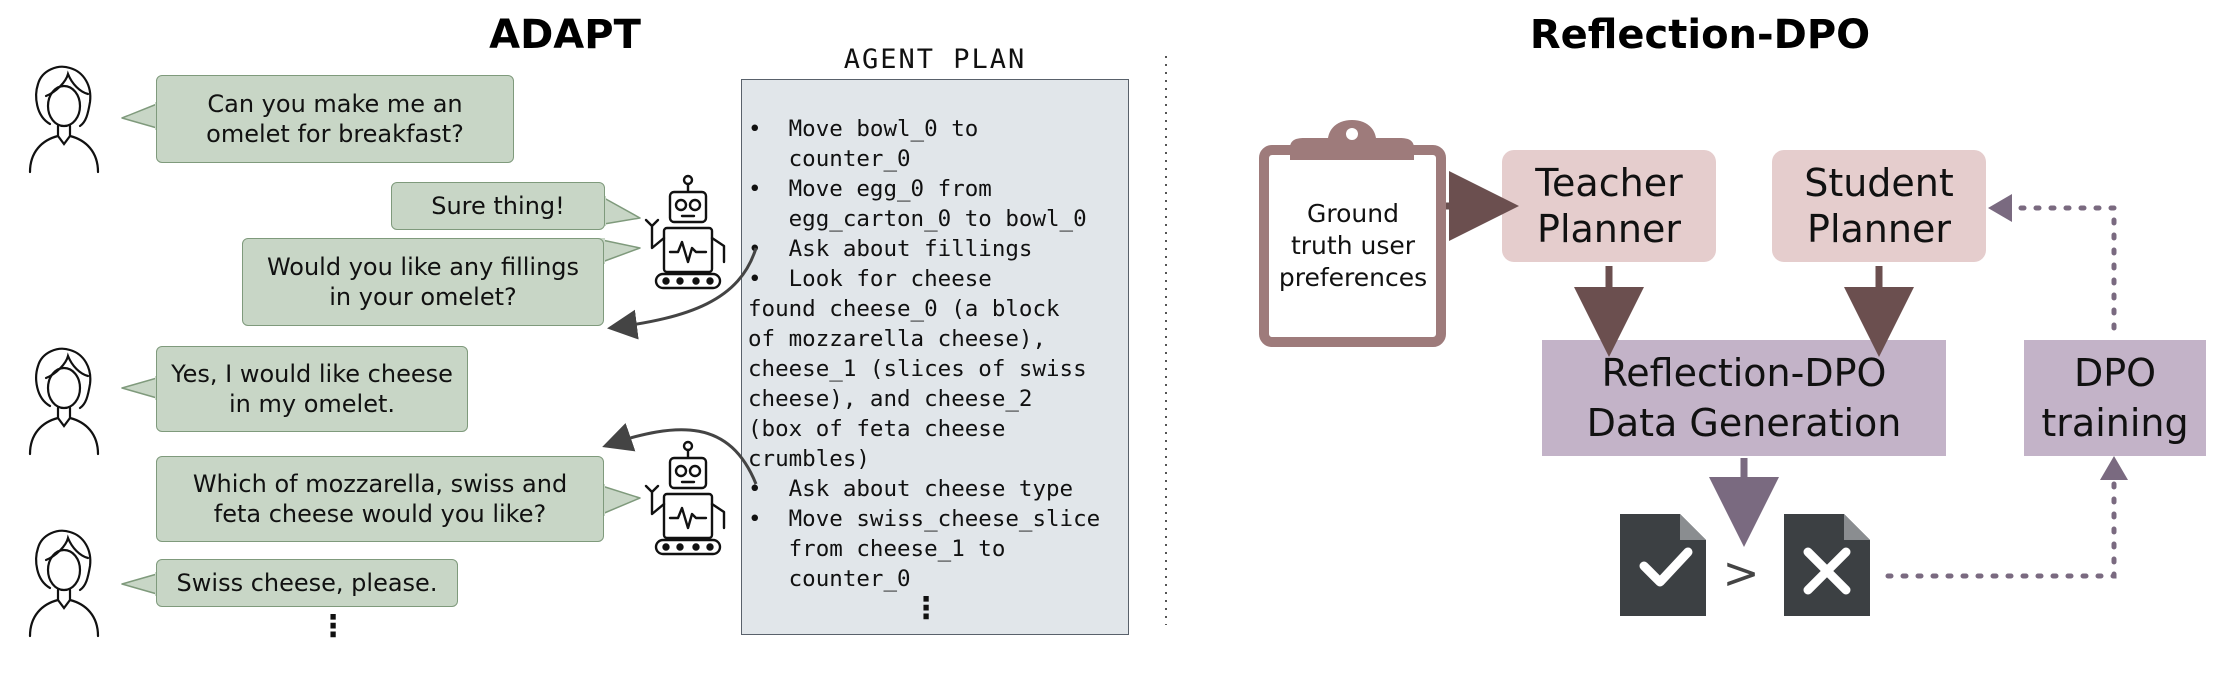 This screenshot has width=2226, height=680. What do you see at coordinates (335, 119) in the screenshot?
I see `dialogue-bubble-human-1: Can you make me an omelet for breakfast?` at bounding box center [335, 119].